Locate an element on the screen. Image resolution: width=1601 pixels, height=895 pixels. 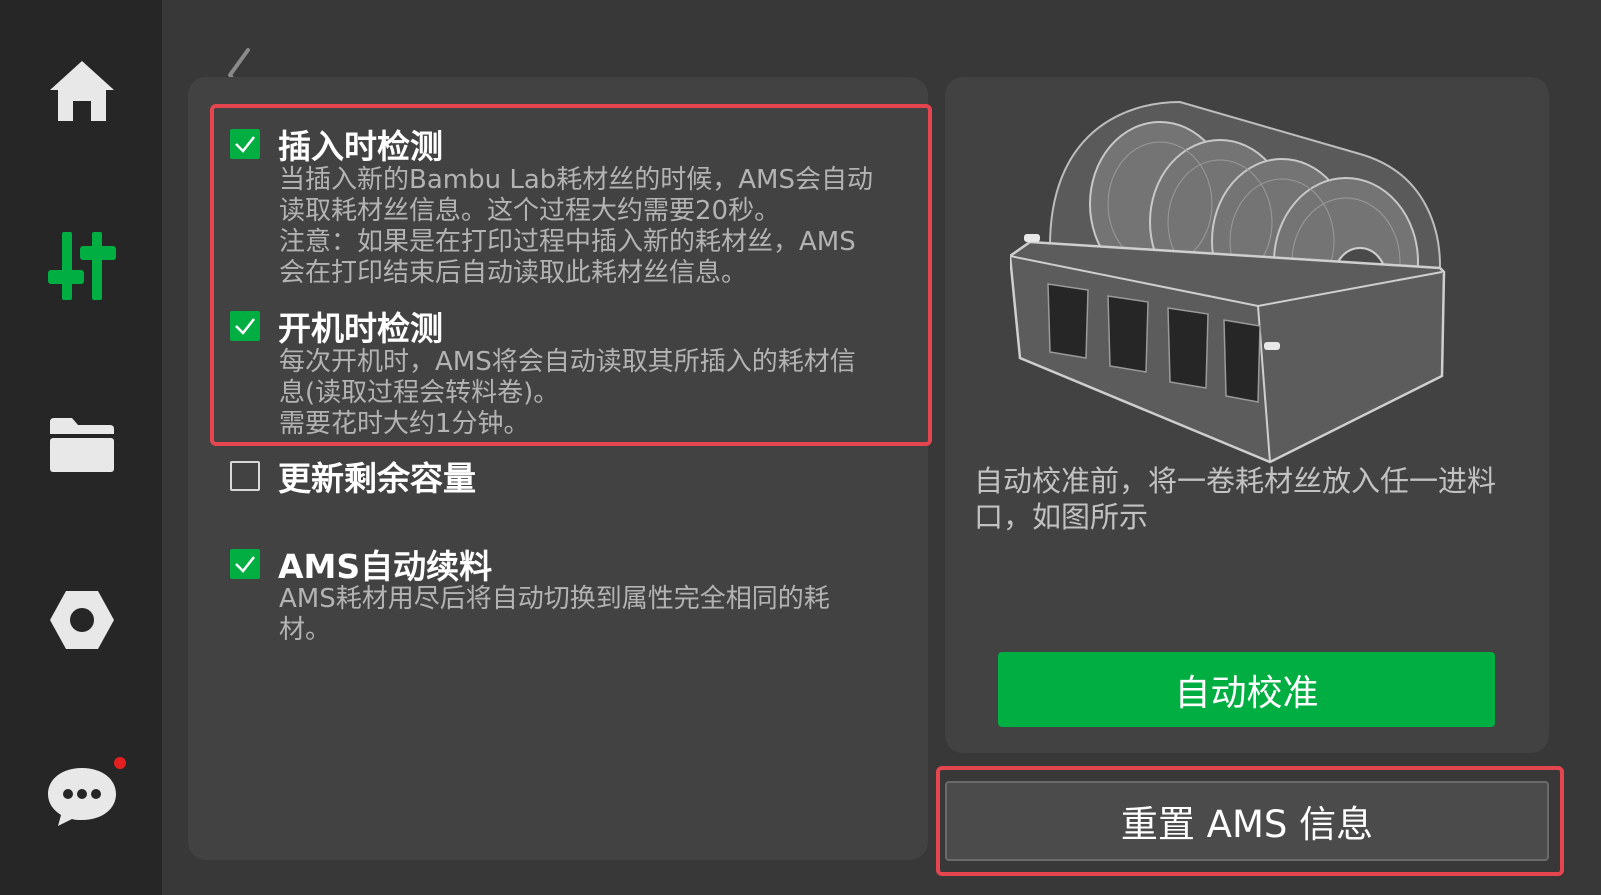
desc-line: 每次开机时，AMS将会自动读取其所插入的耗材信 is located at coordinates (567, 362).